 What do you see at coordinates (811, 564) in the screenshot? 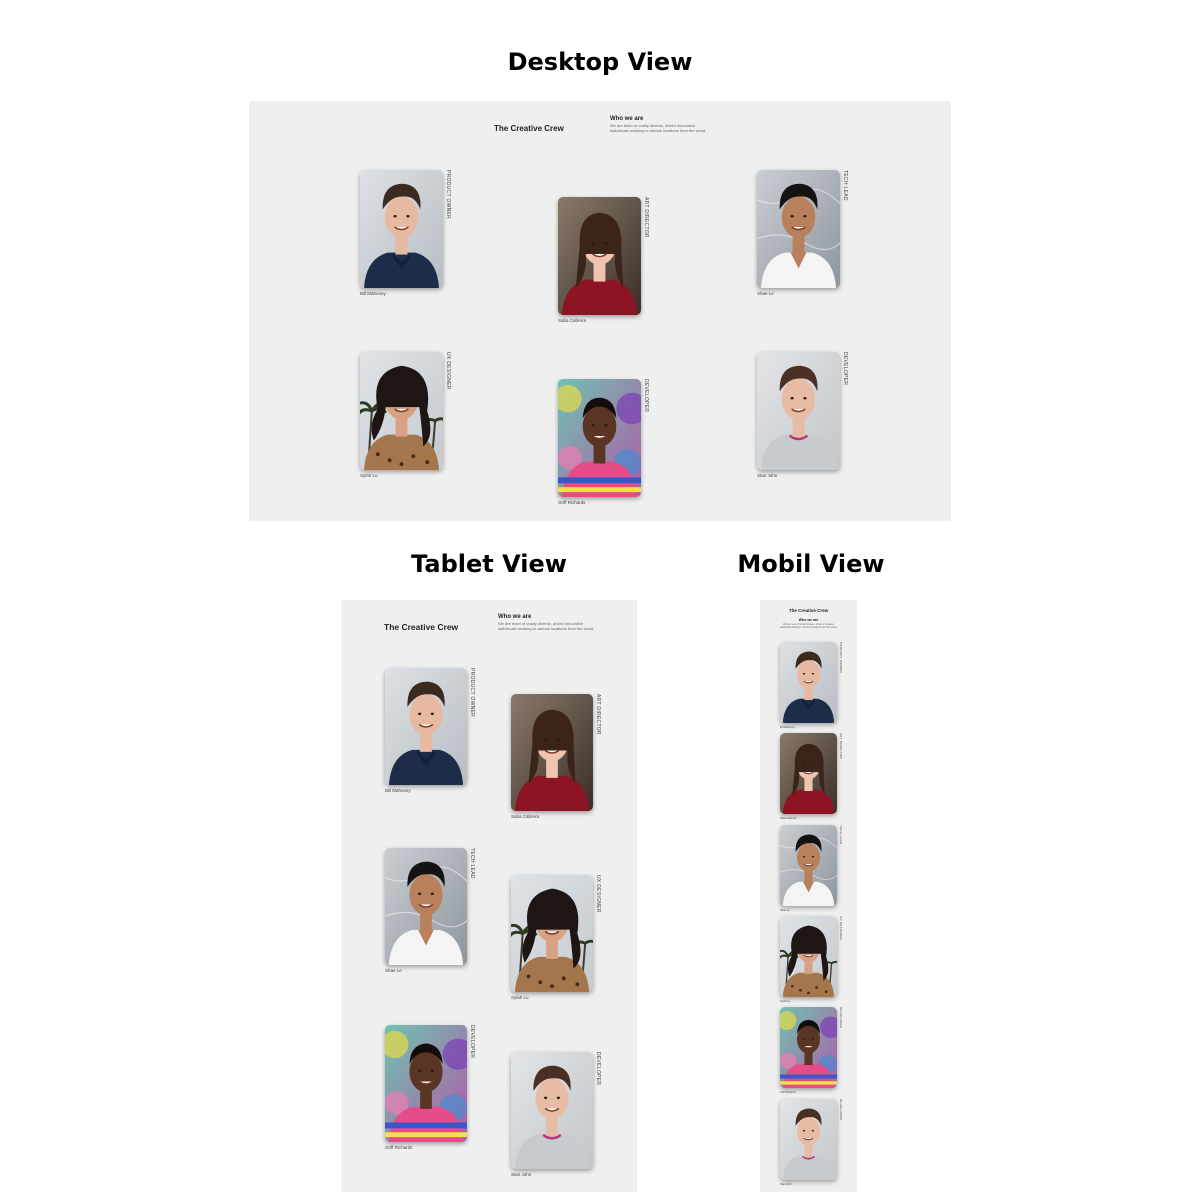
I see `mobile-view-heading: Mobil View` at bounding box center [811, 564].